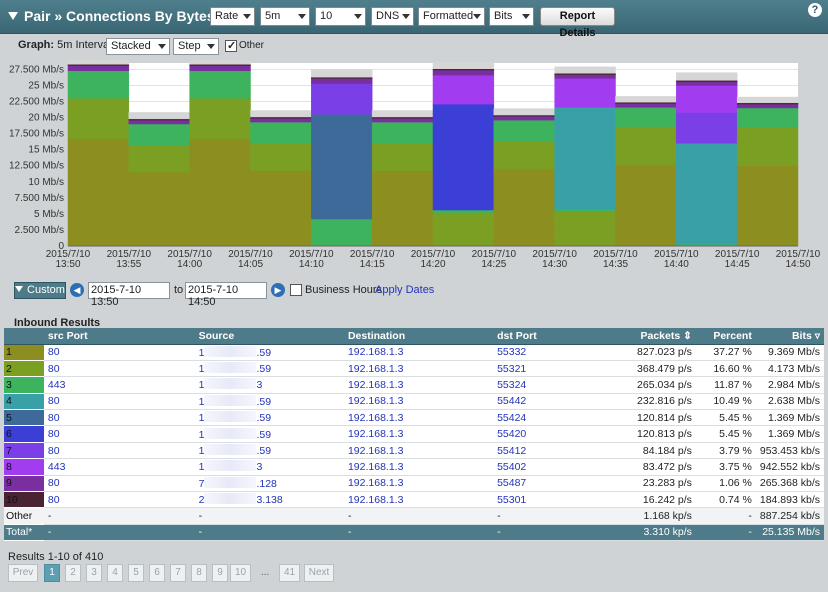 This screenshot has height=592, width=828. Describe the element at coordinates (231, 45) in the screenshot. I see `other-checkbox` at that location.